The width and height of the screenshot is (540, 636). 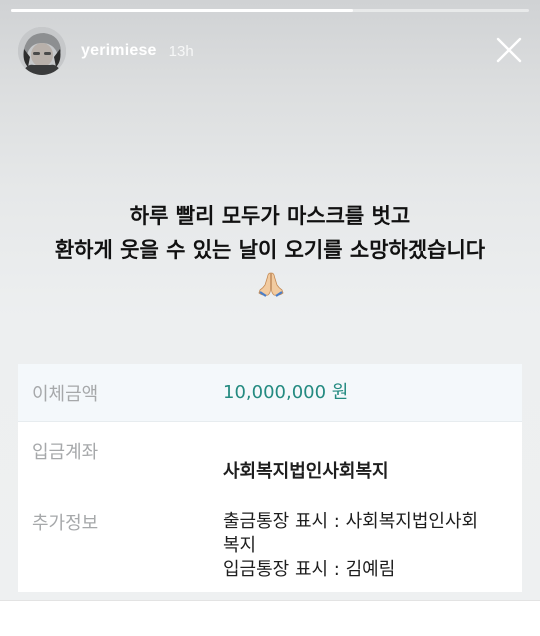 I want to click on account-label: 입금계좌, so click(x=65, y=452).